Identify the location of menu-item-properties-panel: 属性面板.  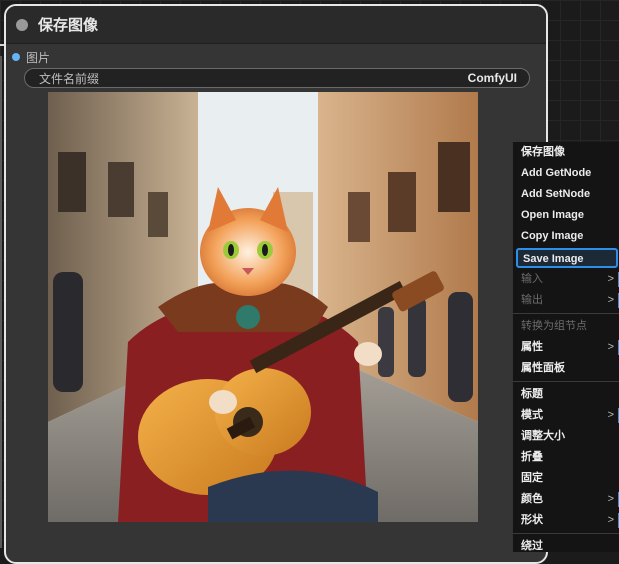
(566, 368).